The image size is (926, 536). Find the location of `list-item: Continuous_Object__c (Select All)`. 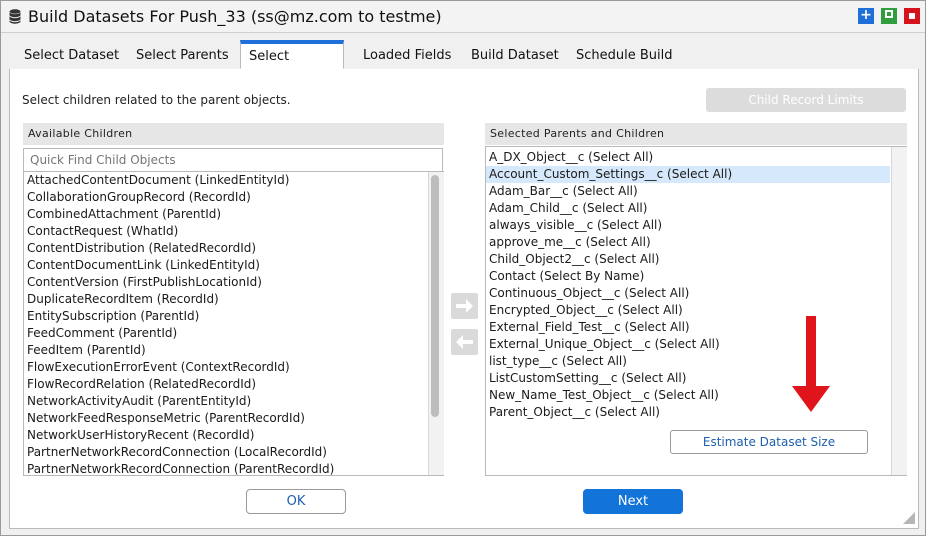

list-item: Continuous_Object__c (Select All) is located at coordinates (688, 293).